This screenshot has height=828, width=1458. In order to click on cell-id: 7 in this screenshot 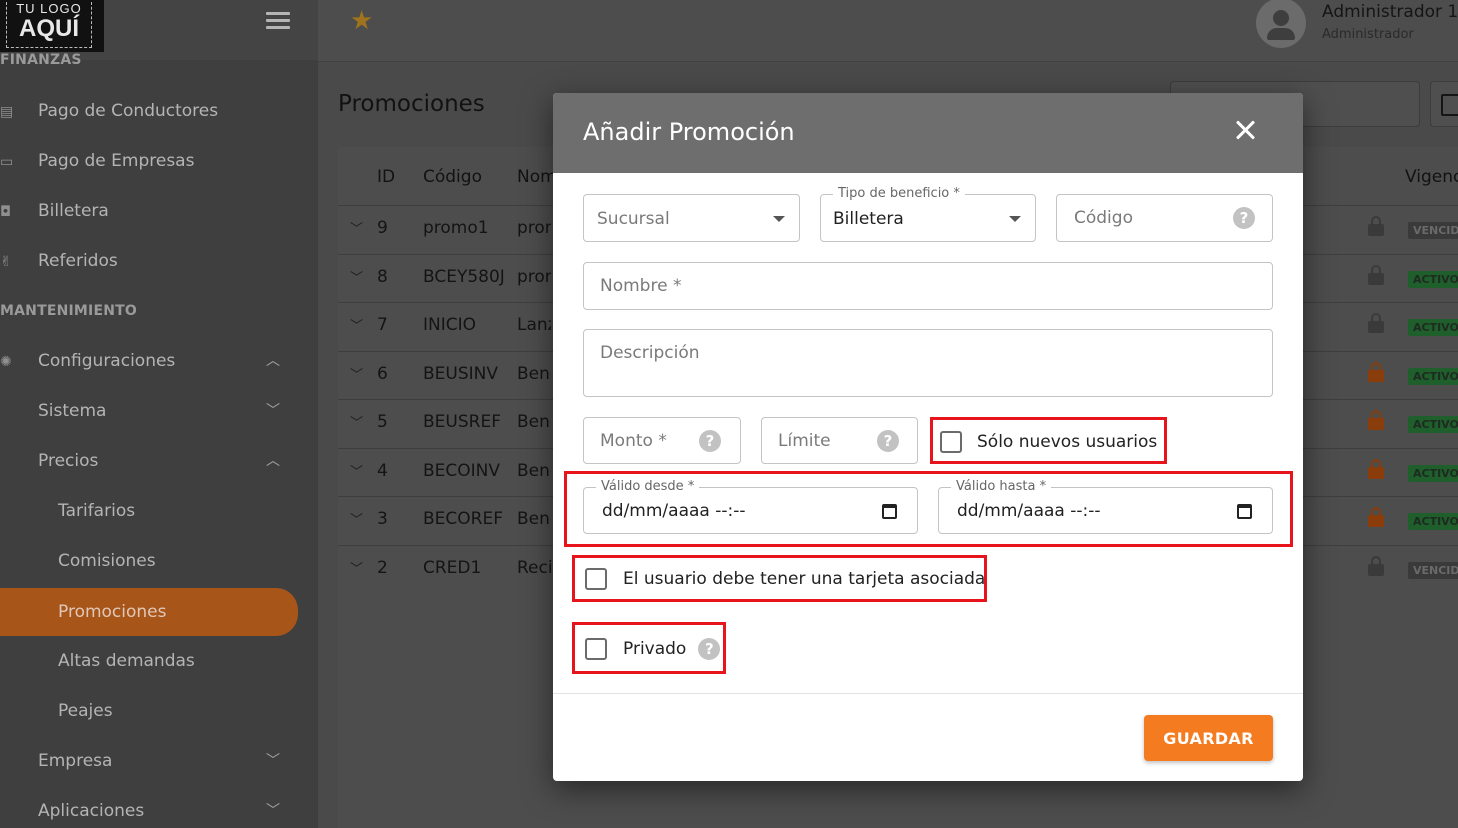, I will do `click(382, 325)`.